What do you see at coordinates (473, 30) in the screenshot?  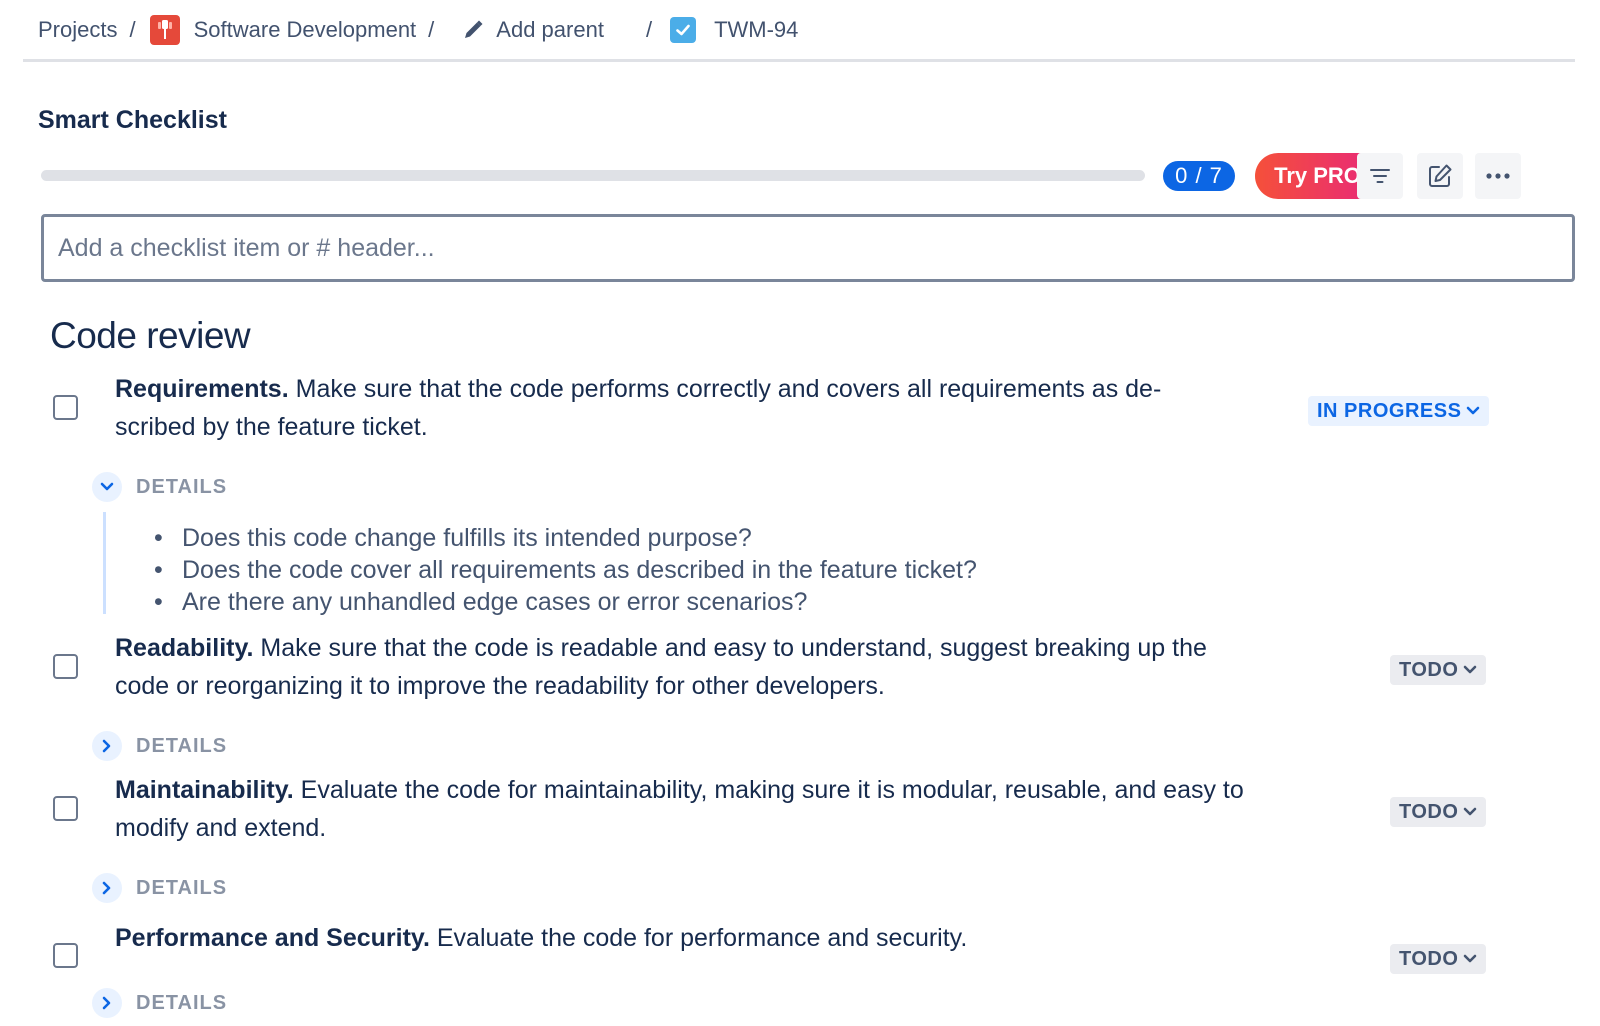 I see `pencil-icon` at bounding box center [473, 30].